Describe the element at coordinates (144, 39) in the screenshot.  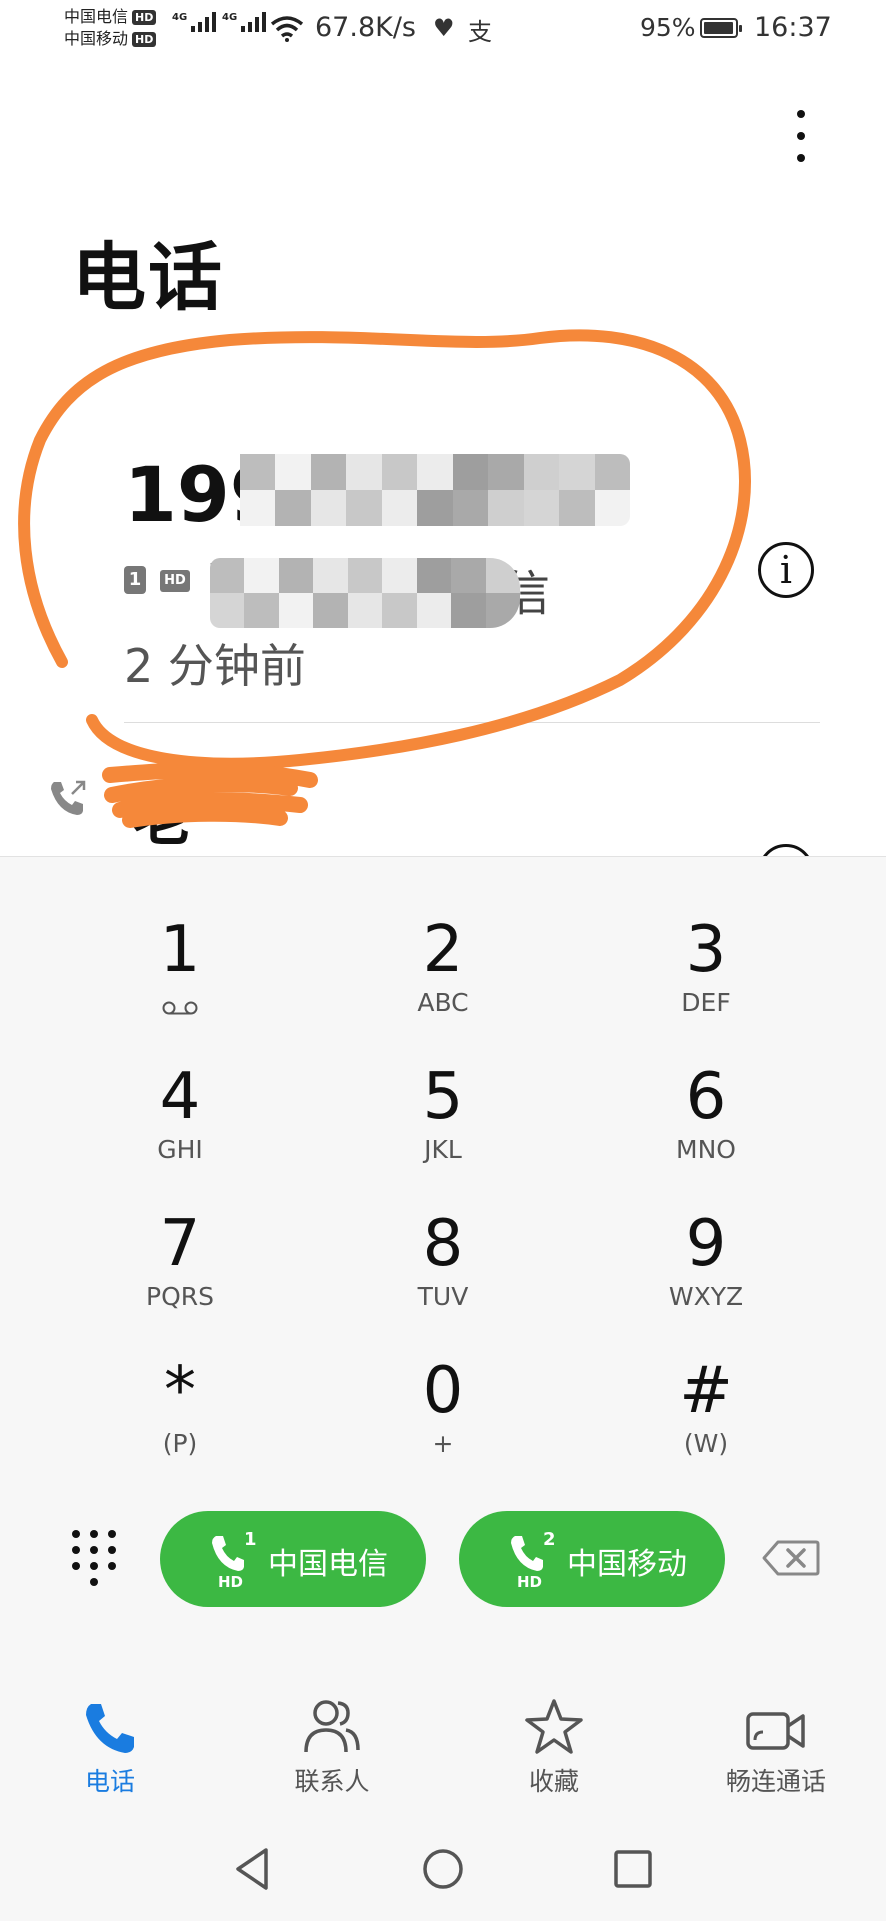
I see `hd-badge: HD` at that location.